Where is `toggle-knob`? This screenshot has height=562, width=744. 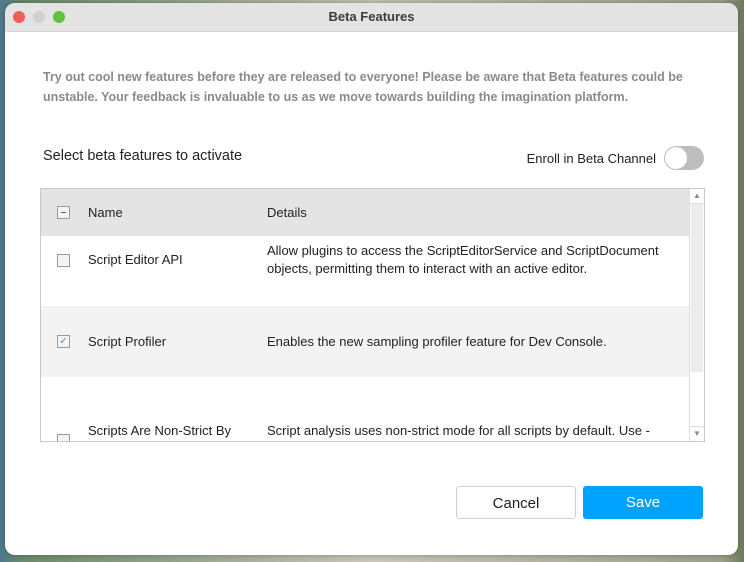
toggle-knob is located at coordinates (676, 158).